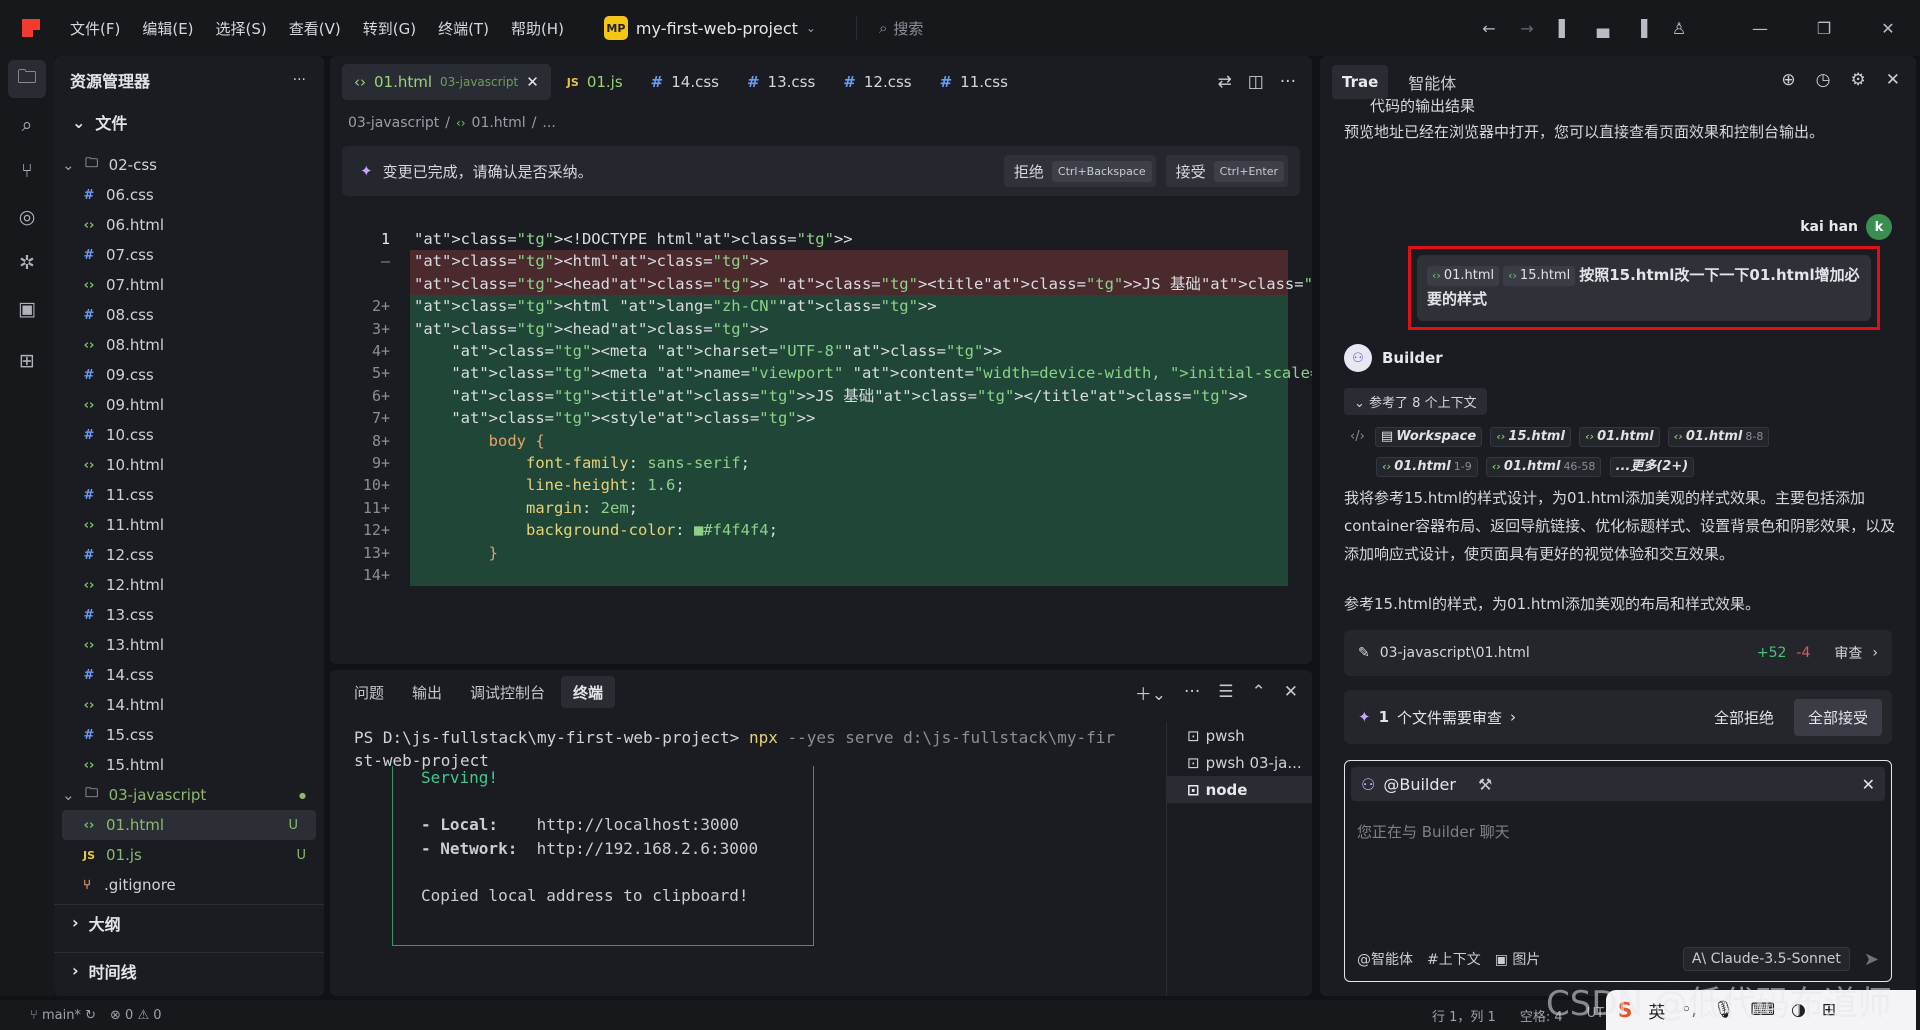 Image resolution: width=1920 pixels, height=1030 pixels. What do you see at coordinates (1291, 692) in the screenshot?
I see `close-panel-icon: ✕` at bounding box center [1291, 692].